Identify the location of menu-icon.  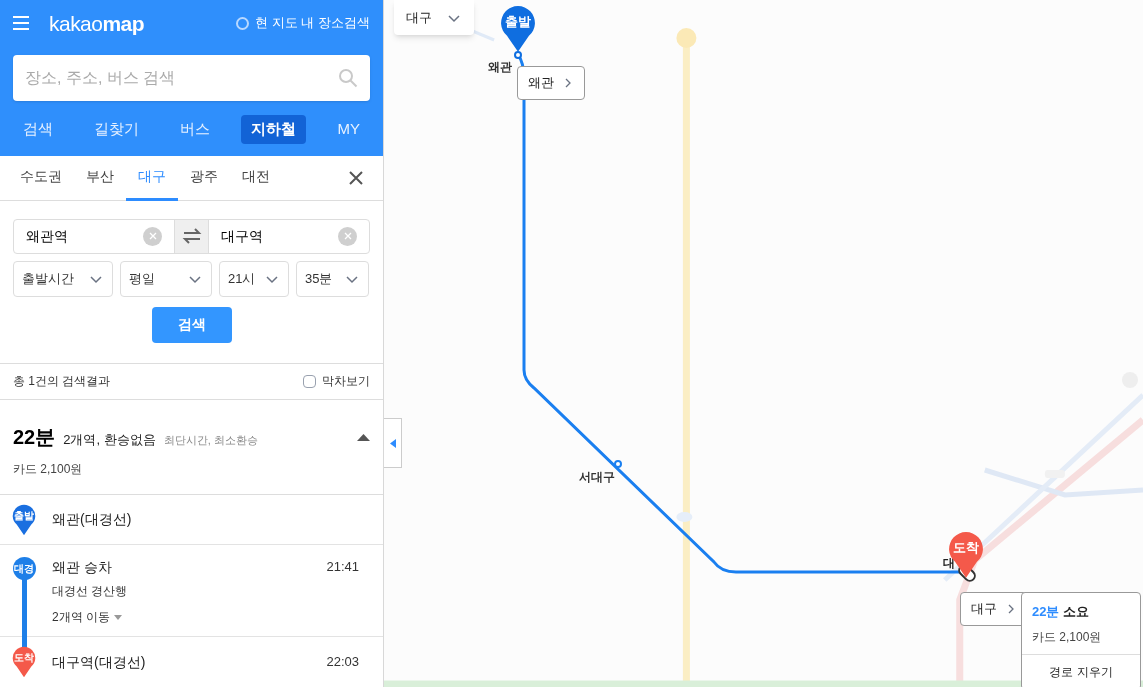
(21, 23).